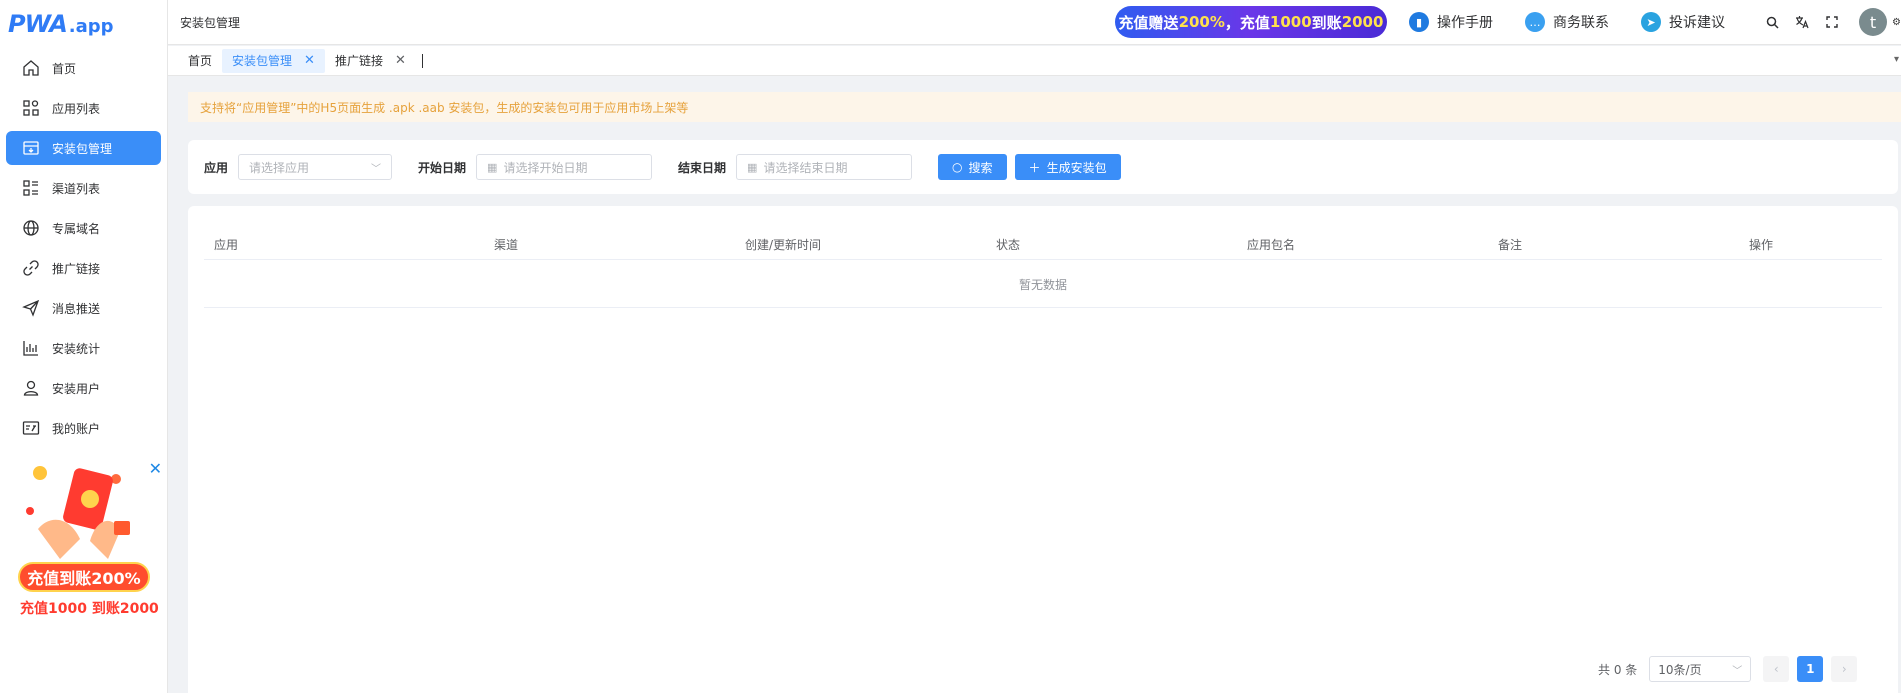 This screenshot has width=1901, height=693. Describe the element at coordinates (980, 167) in the screenshot. I see `search-button-label: 搜索` at that location.